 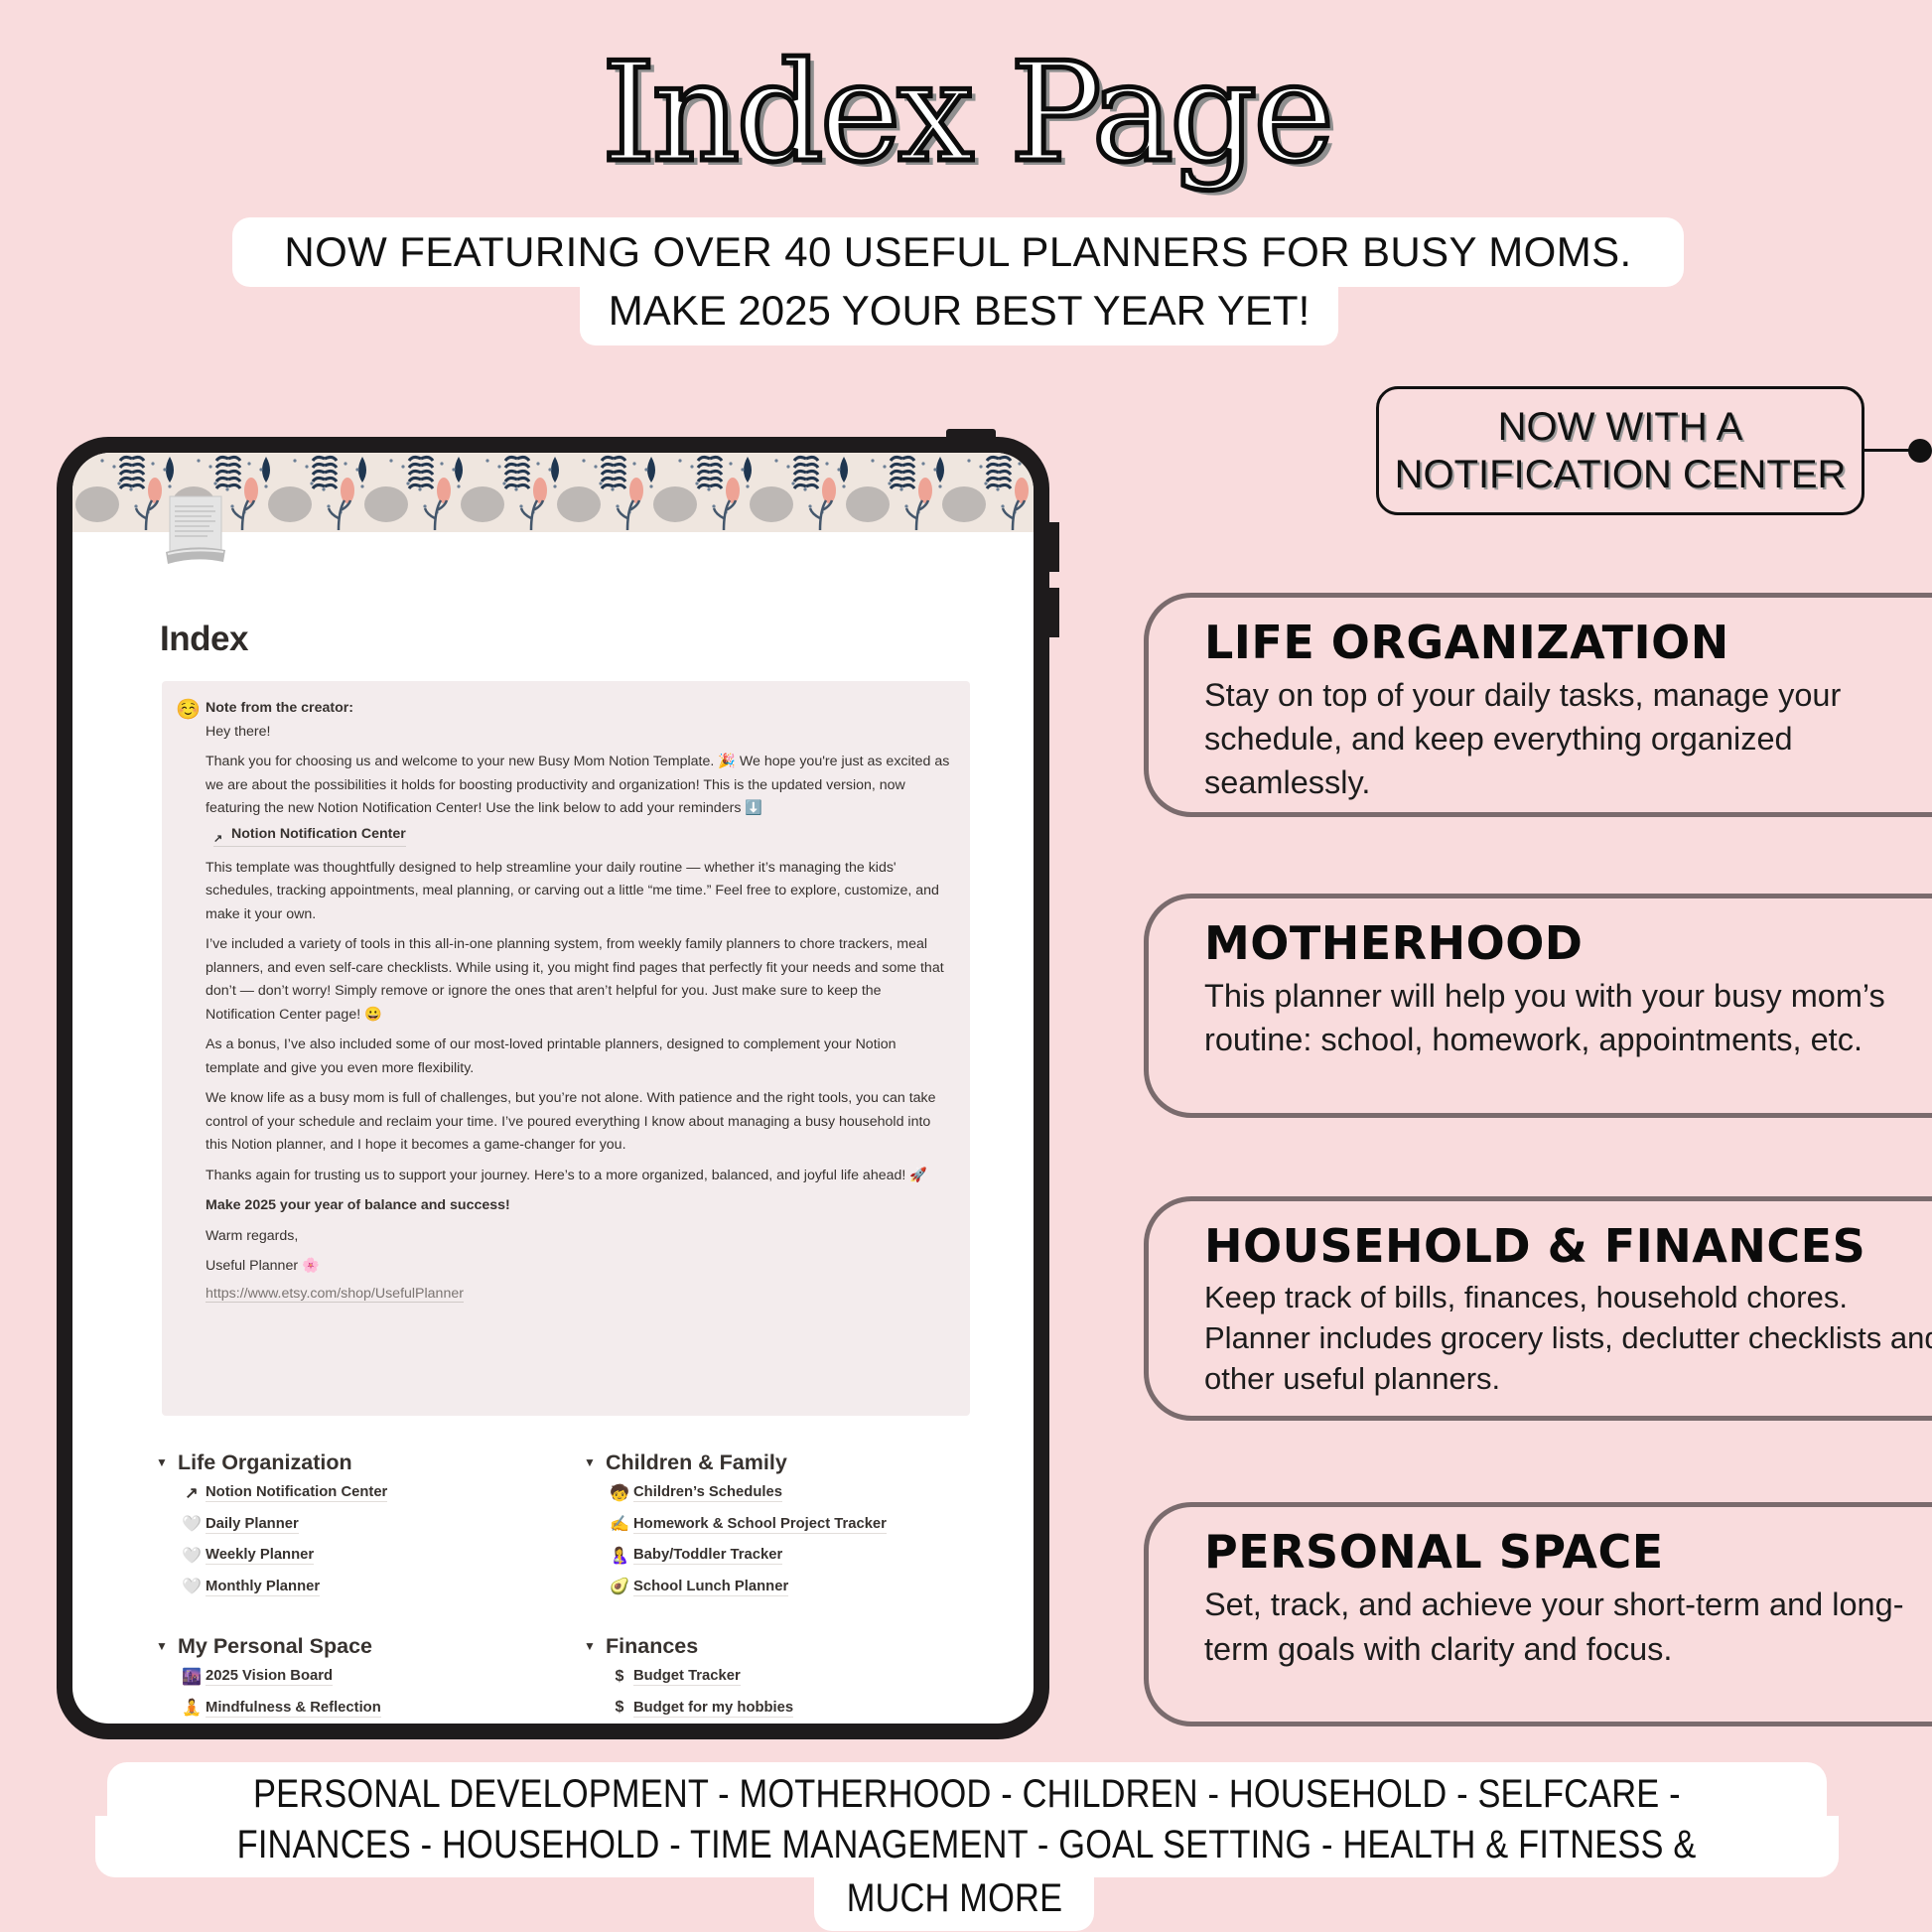 What do you see at coordinates (192, 1587) in the screenshot?
I see `white-heart-icon: 🤍` at bounding box center [192, 1587].